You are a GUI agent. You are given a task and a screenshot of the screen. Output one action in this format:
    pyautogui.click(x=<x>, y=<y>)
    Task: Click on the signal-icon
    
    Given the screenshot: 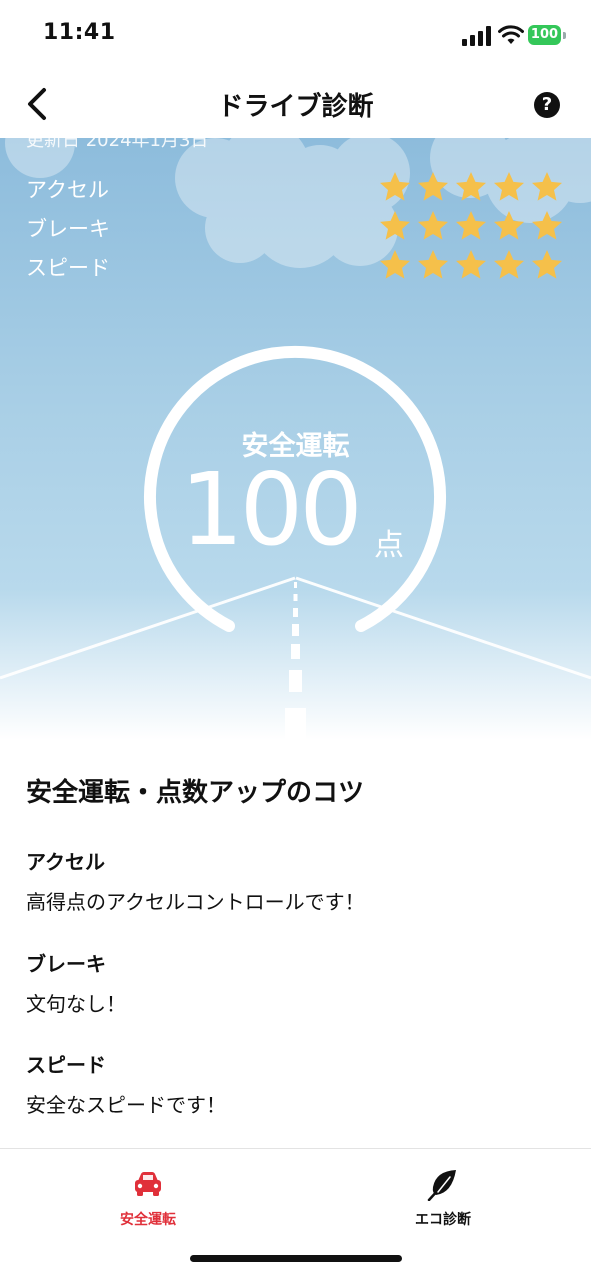 What is the action you would take?
    pyautogui.click(x=476, y=36)
    